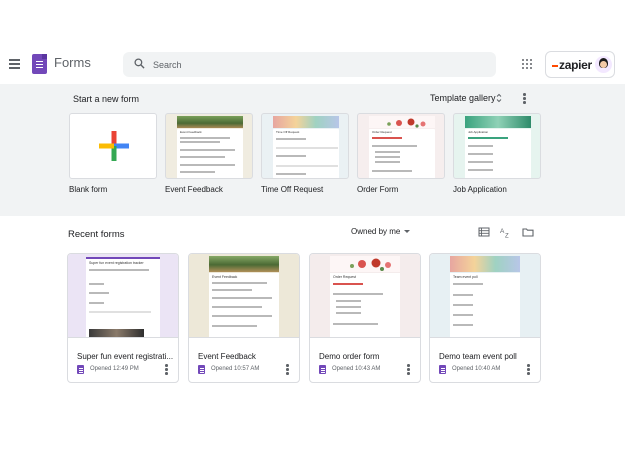 The image size is (625, 469). I want to click on form-preview: Team event poll, so click(485, 296).